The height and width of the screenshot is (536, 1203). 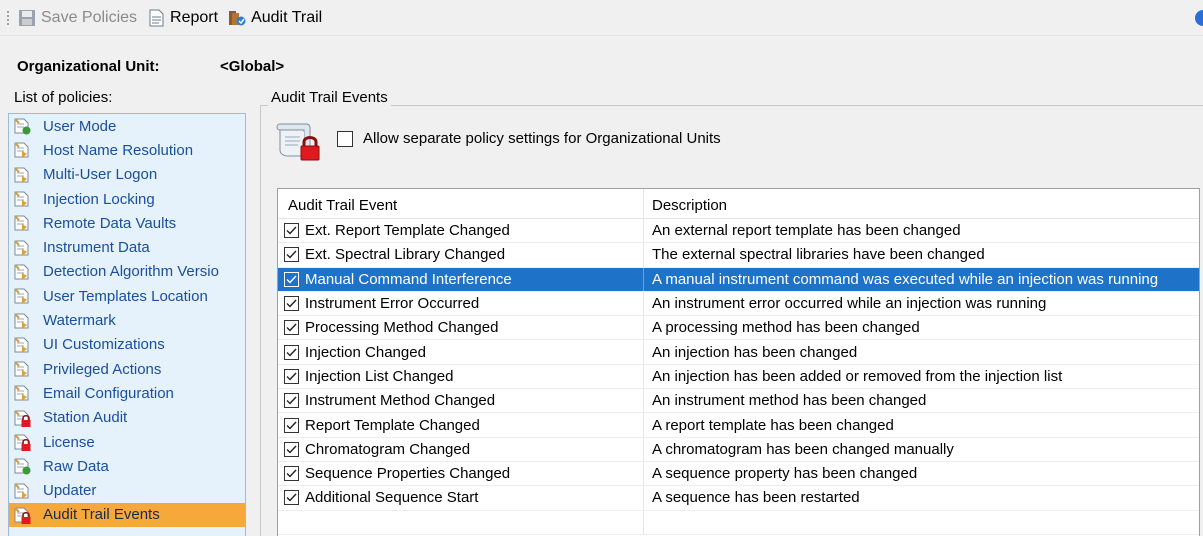 What do you see at coordinates (237, 17) in the screenshot?
I see `audit-trail-icon` at bounding box center [237, 17].